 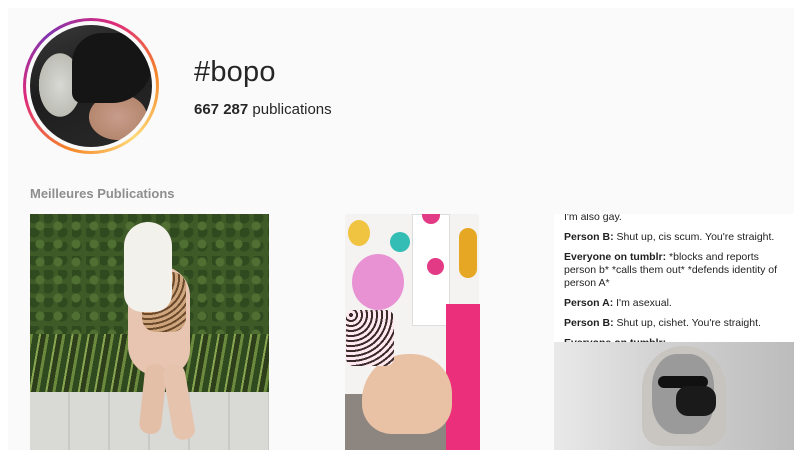 I want to click on yellow-paper-lantern, so click(x=359, y=233).